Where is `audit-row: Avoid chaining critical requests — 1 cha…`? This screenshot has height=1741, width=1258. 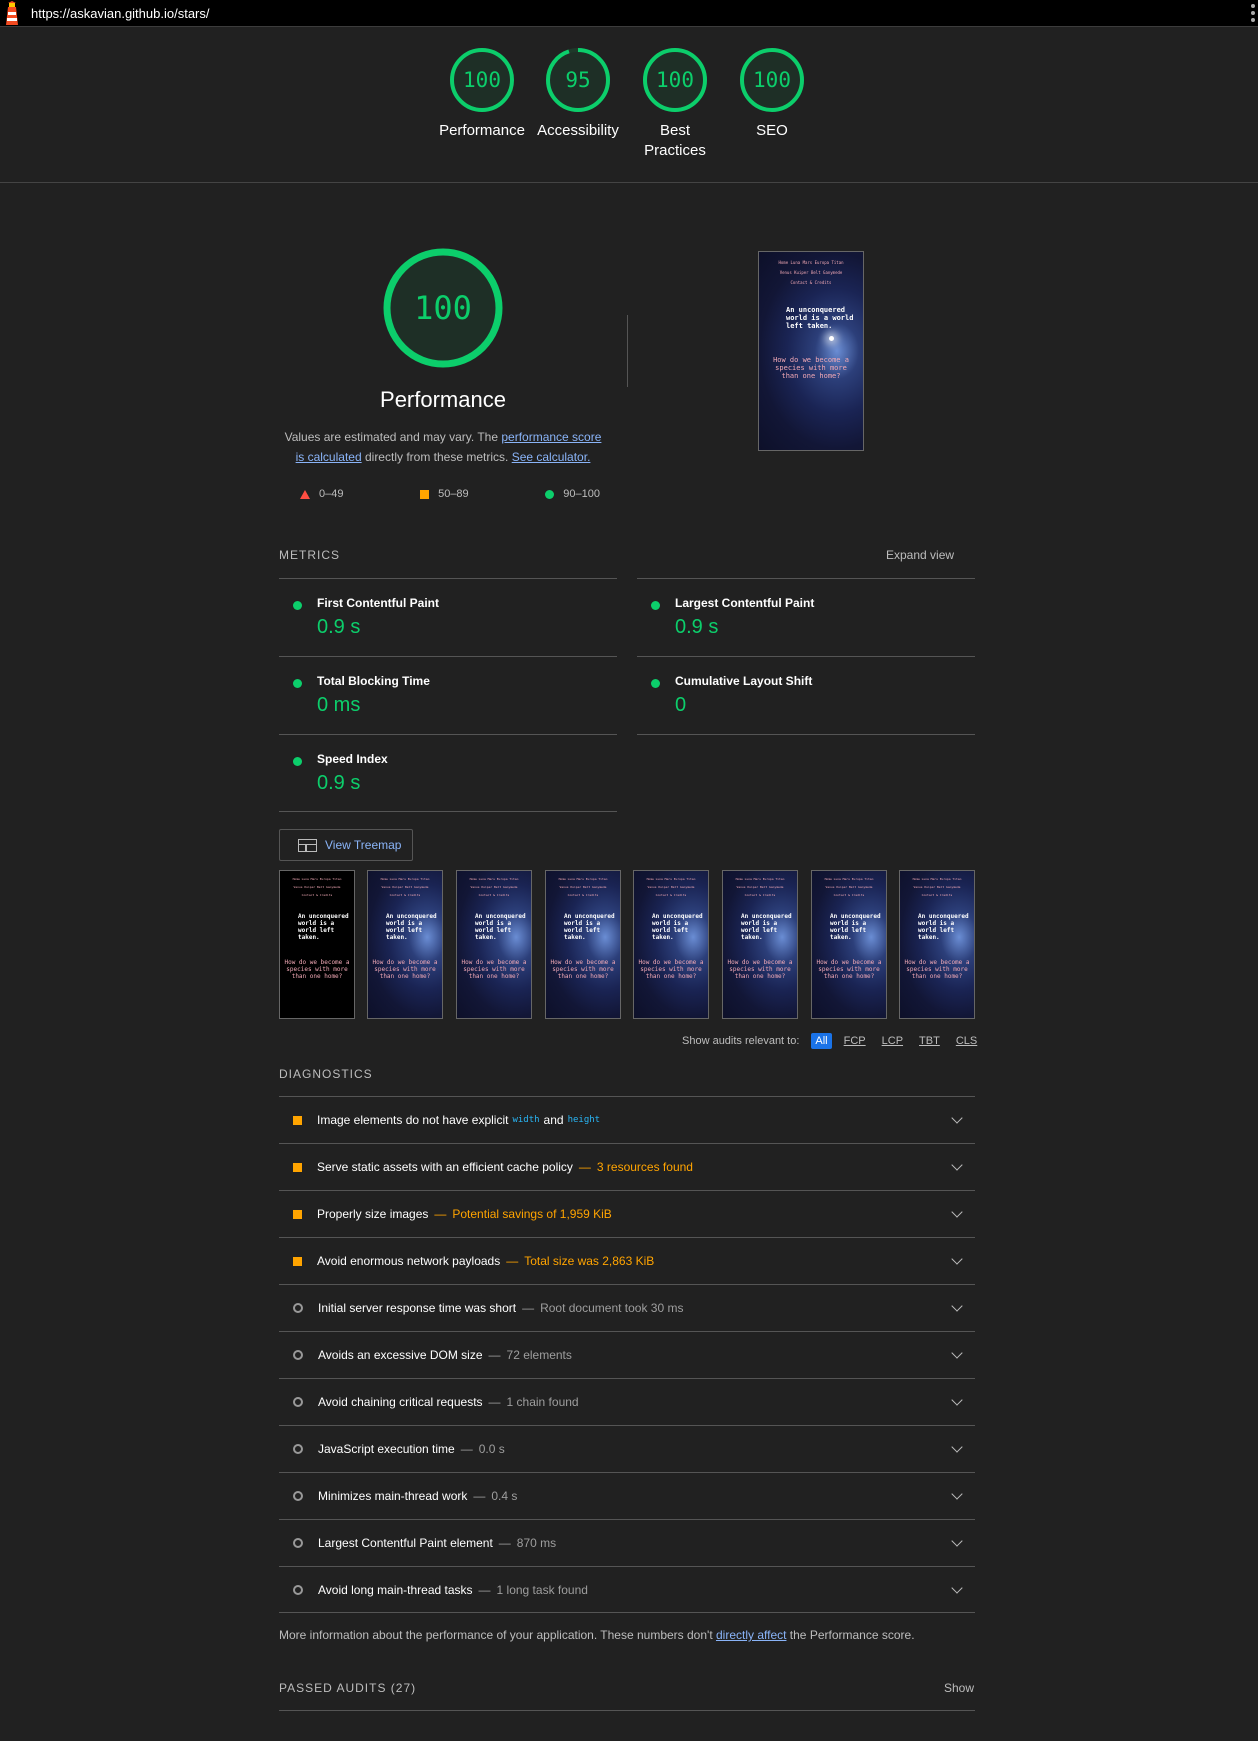
audit-row: Avoid chaining critical requests — 1 cha… is located at coordinates (627, 1401).